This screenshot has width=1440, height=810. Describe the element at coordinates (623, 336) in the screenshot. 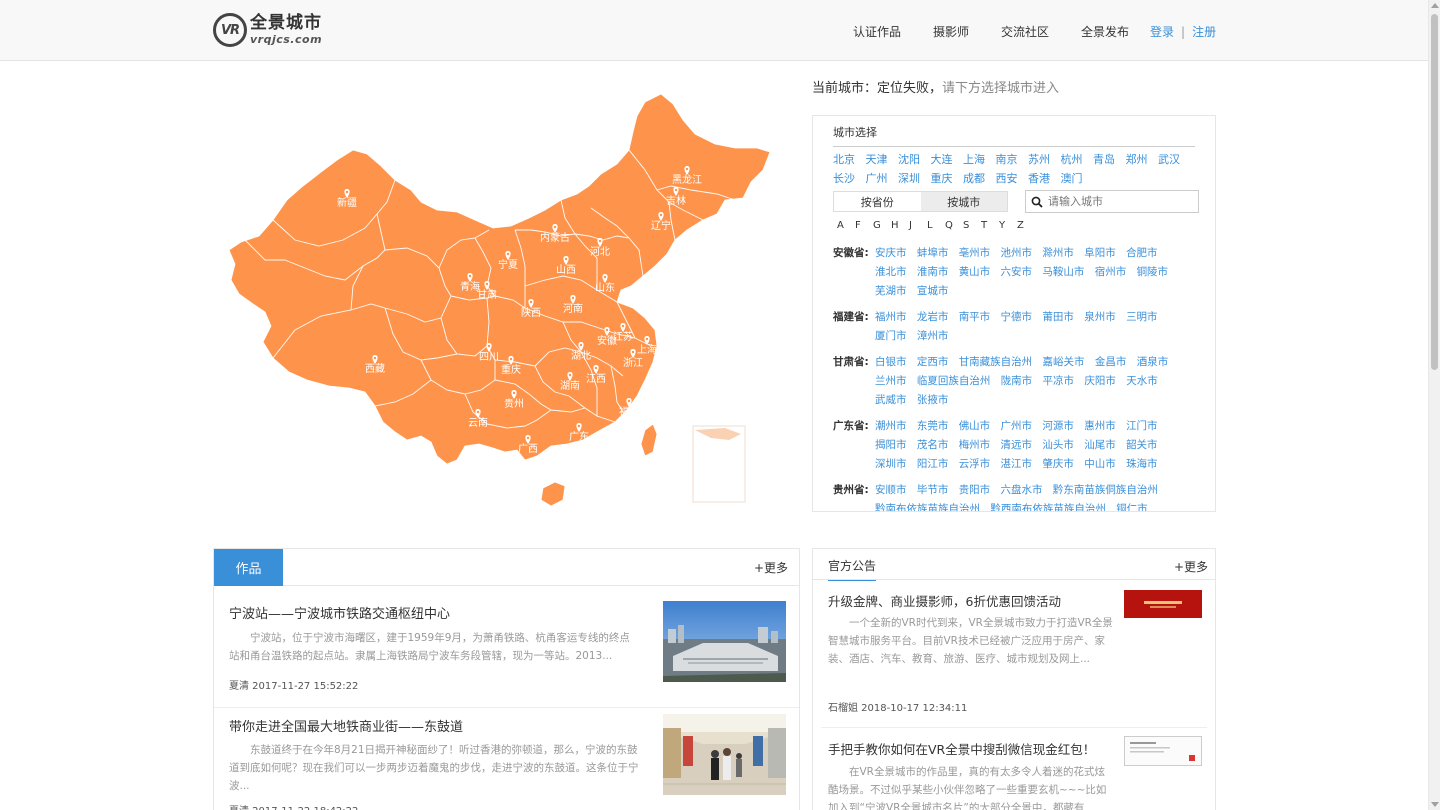

I see `province-label: 江苏` at that location.